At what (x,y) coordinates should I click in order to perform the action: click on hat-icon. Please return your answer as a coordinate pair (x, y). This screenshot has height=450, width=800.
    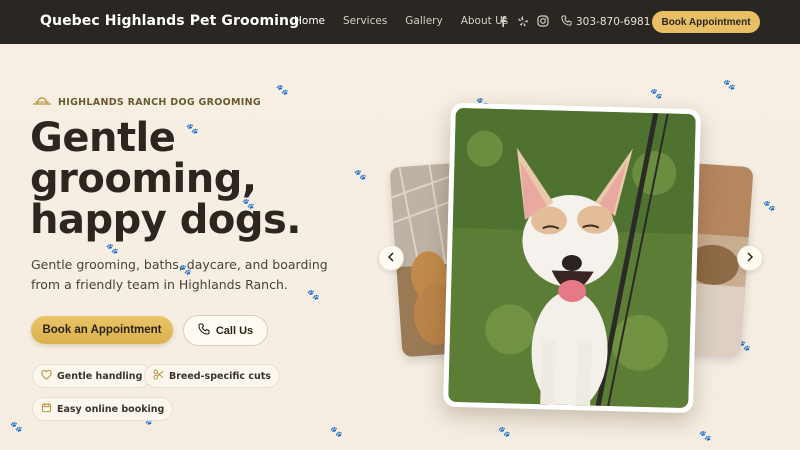
    Looking at the image, I should click on (42, 102).